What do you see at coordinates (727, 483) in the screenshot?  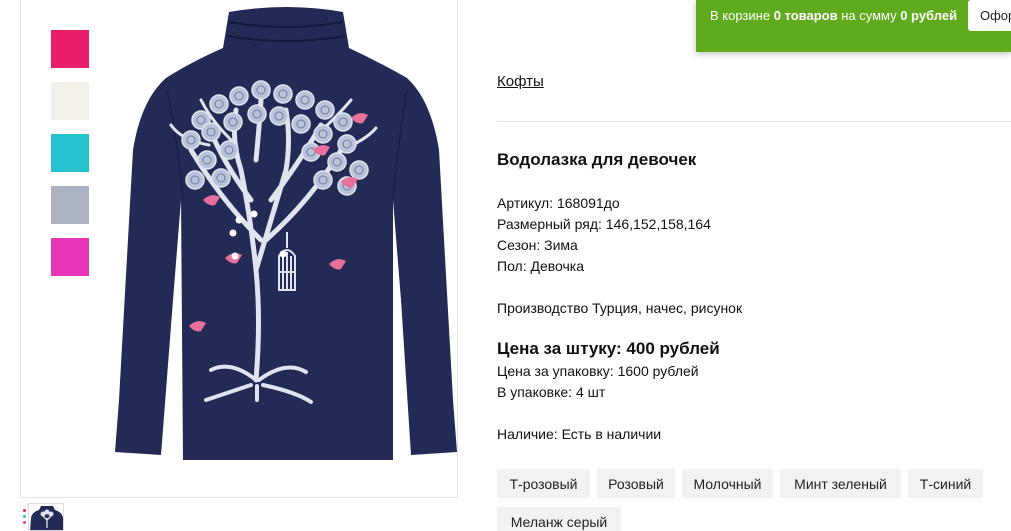 I see `variant-milk: Молочный` at bounding box center [727, 483].